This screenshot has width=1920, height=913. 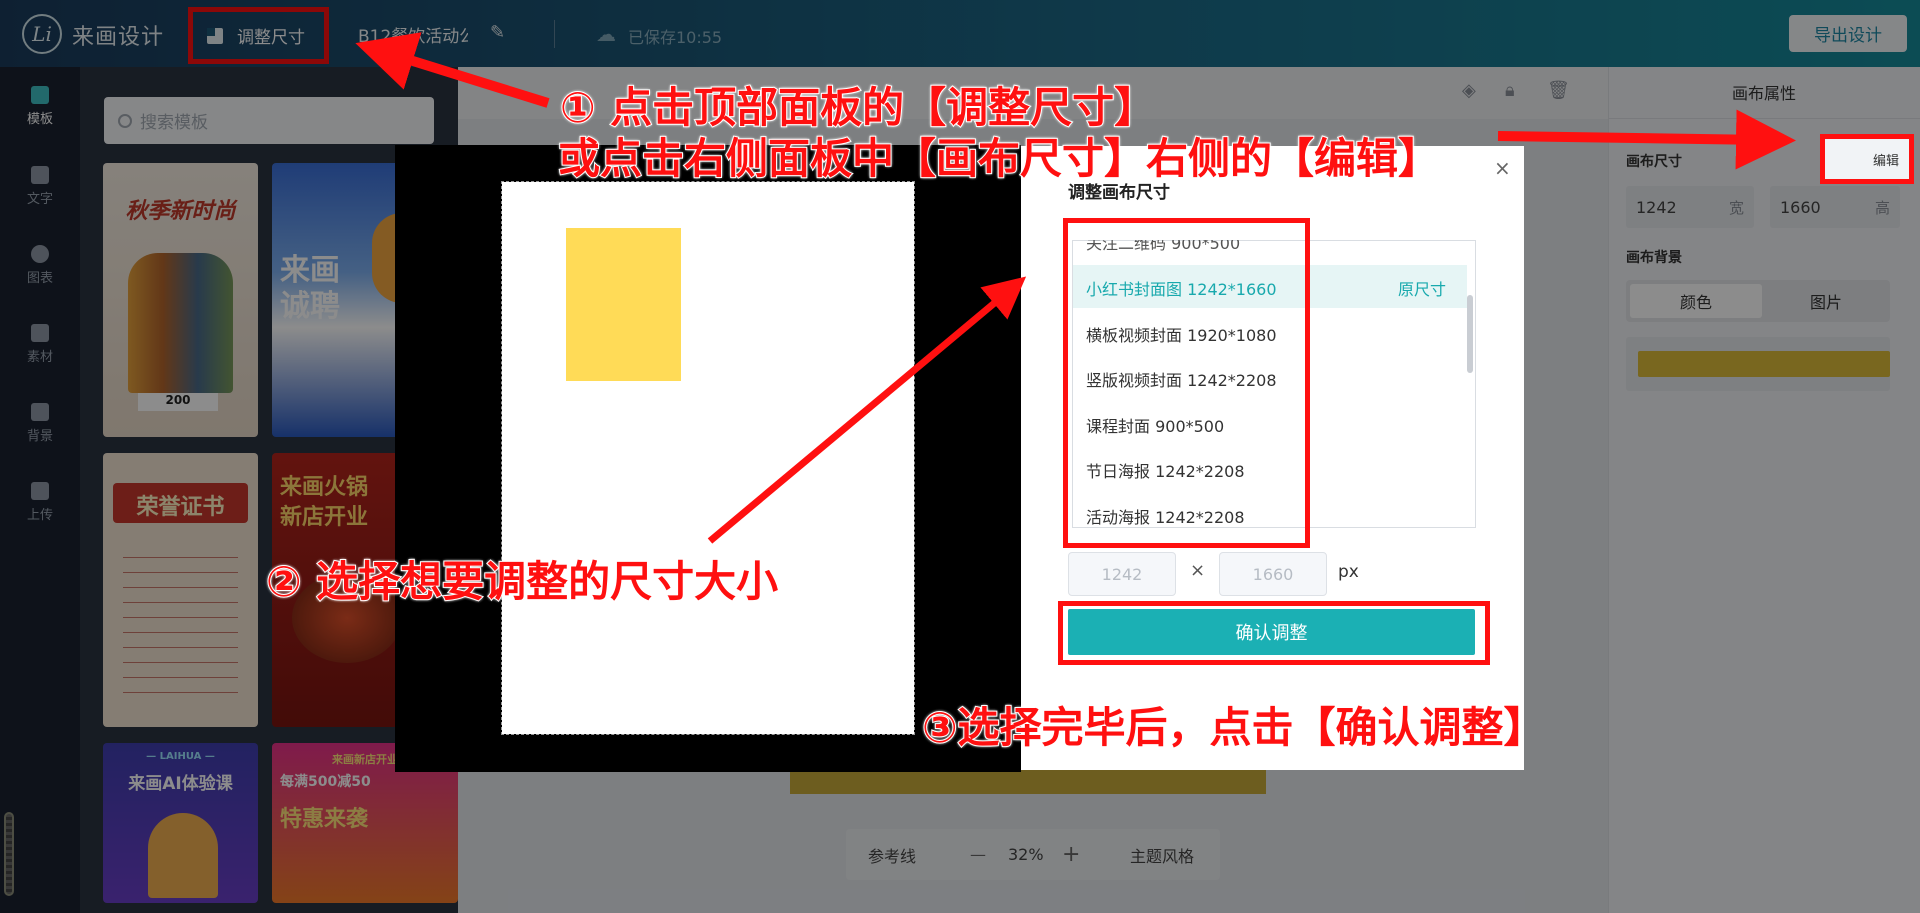 What do you see at coordinates (999, 158) in the screenshot?
I see `step1-annotation-line2: 或点击右侧面板中【画布尺寸】右侧的【编辑】` at bounding box center [999, 158].